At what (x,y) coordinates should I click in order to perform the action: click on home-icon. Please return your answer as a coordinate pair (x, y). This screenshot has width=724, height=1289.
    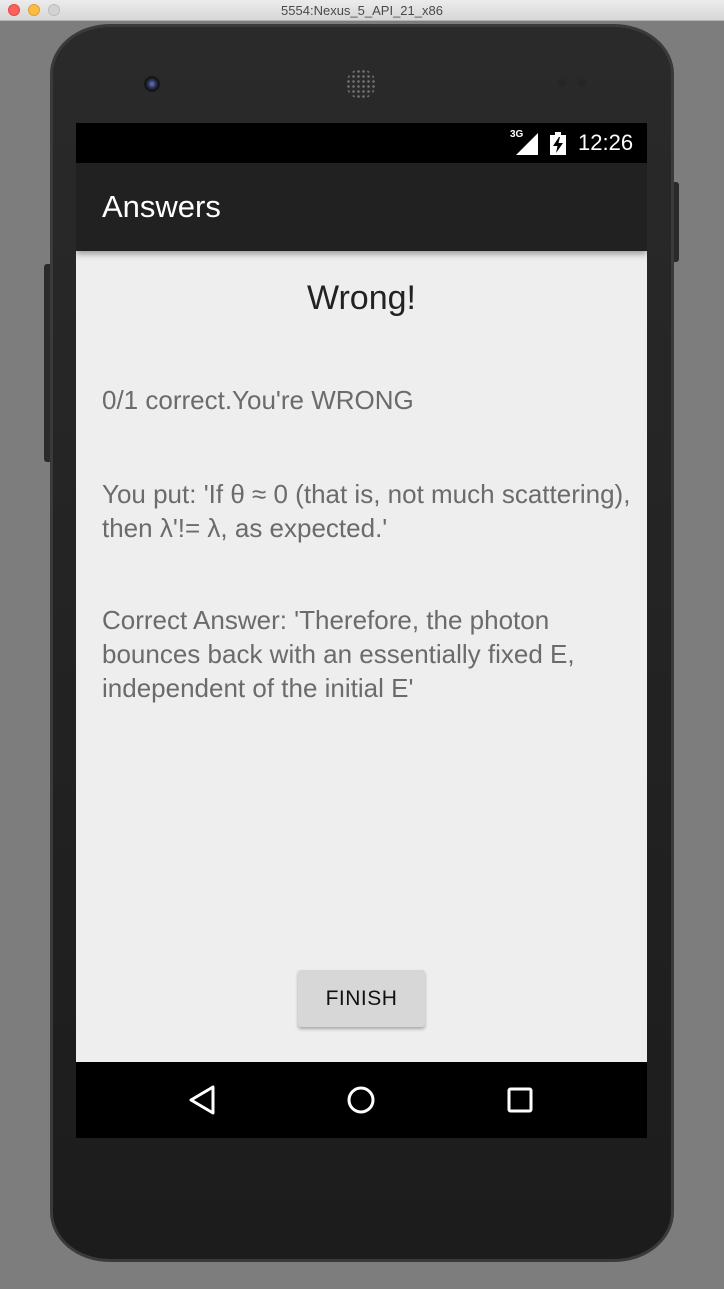
    Looking at the image, I should click on (361, 1100).